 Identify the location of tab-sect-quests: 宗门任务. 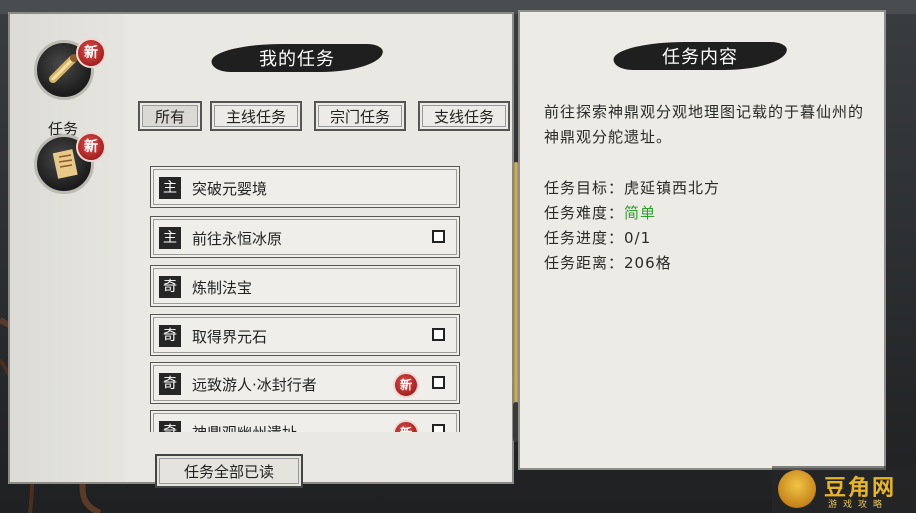
(360, 116).